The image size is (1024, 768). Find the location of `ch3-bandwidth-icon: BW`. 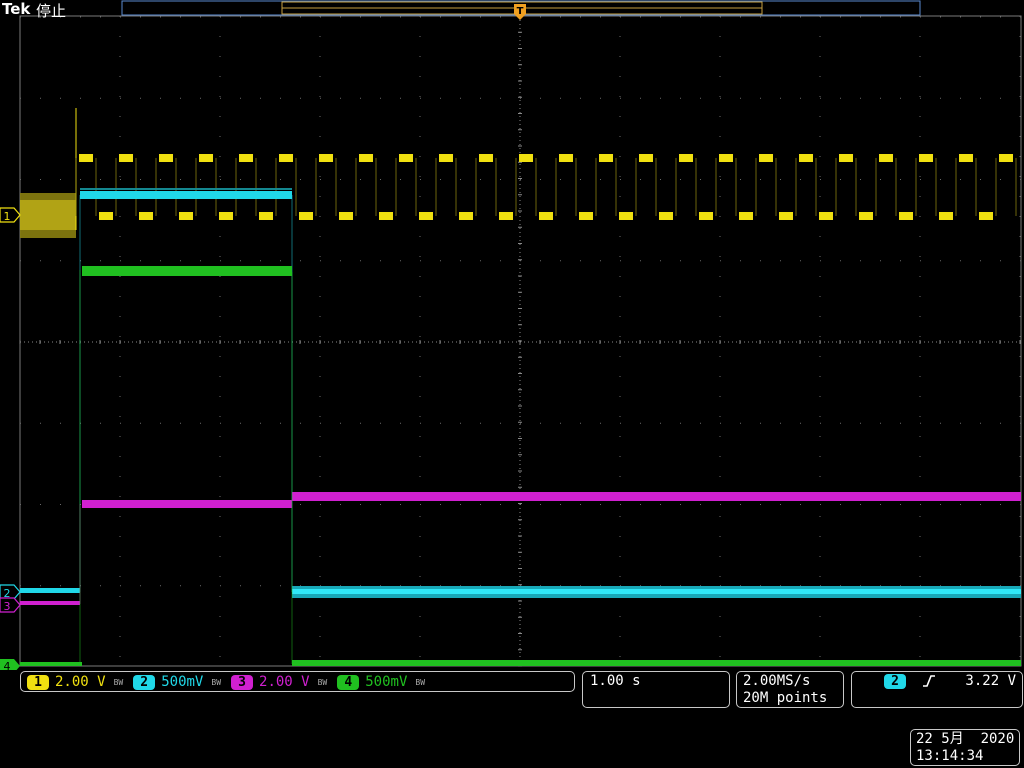

ch3-bandwidth-icon: BW is located at coordinates (322, 682).